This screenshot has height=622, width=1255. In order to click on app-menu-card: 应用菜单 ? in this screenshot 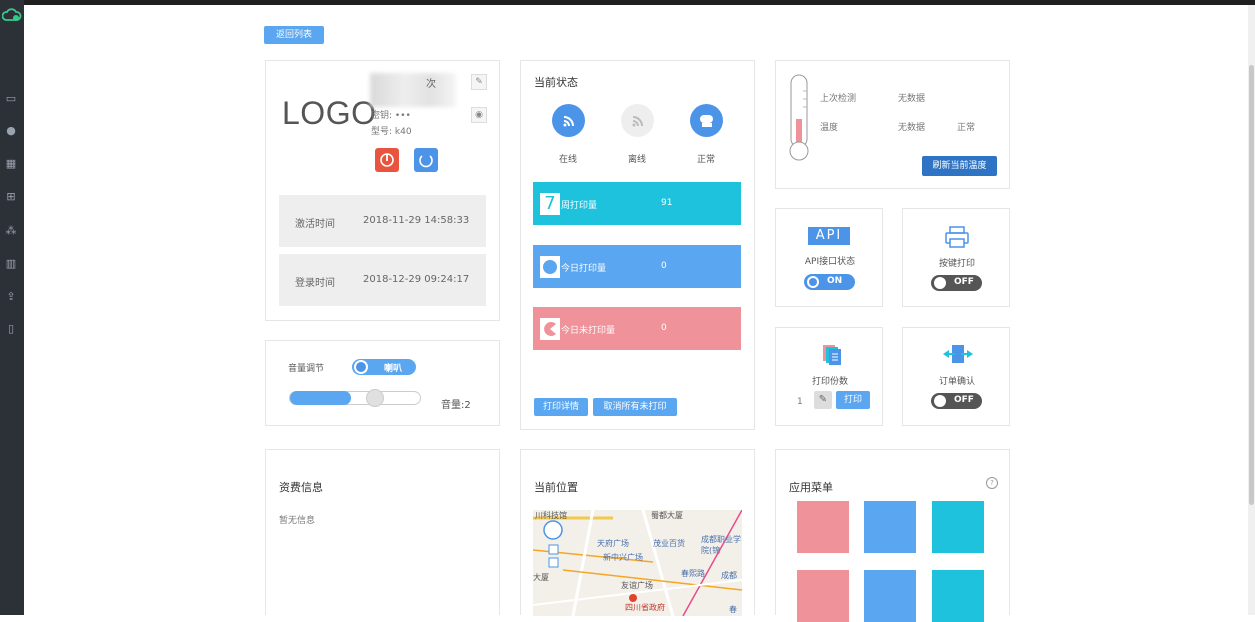, I will do `click(892, 535)`.